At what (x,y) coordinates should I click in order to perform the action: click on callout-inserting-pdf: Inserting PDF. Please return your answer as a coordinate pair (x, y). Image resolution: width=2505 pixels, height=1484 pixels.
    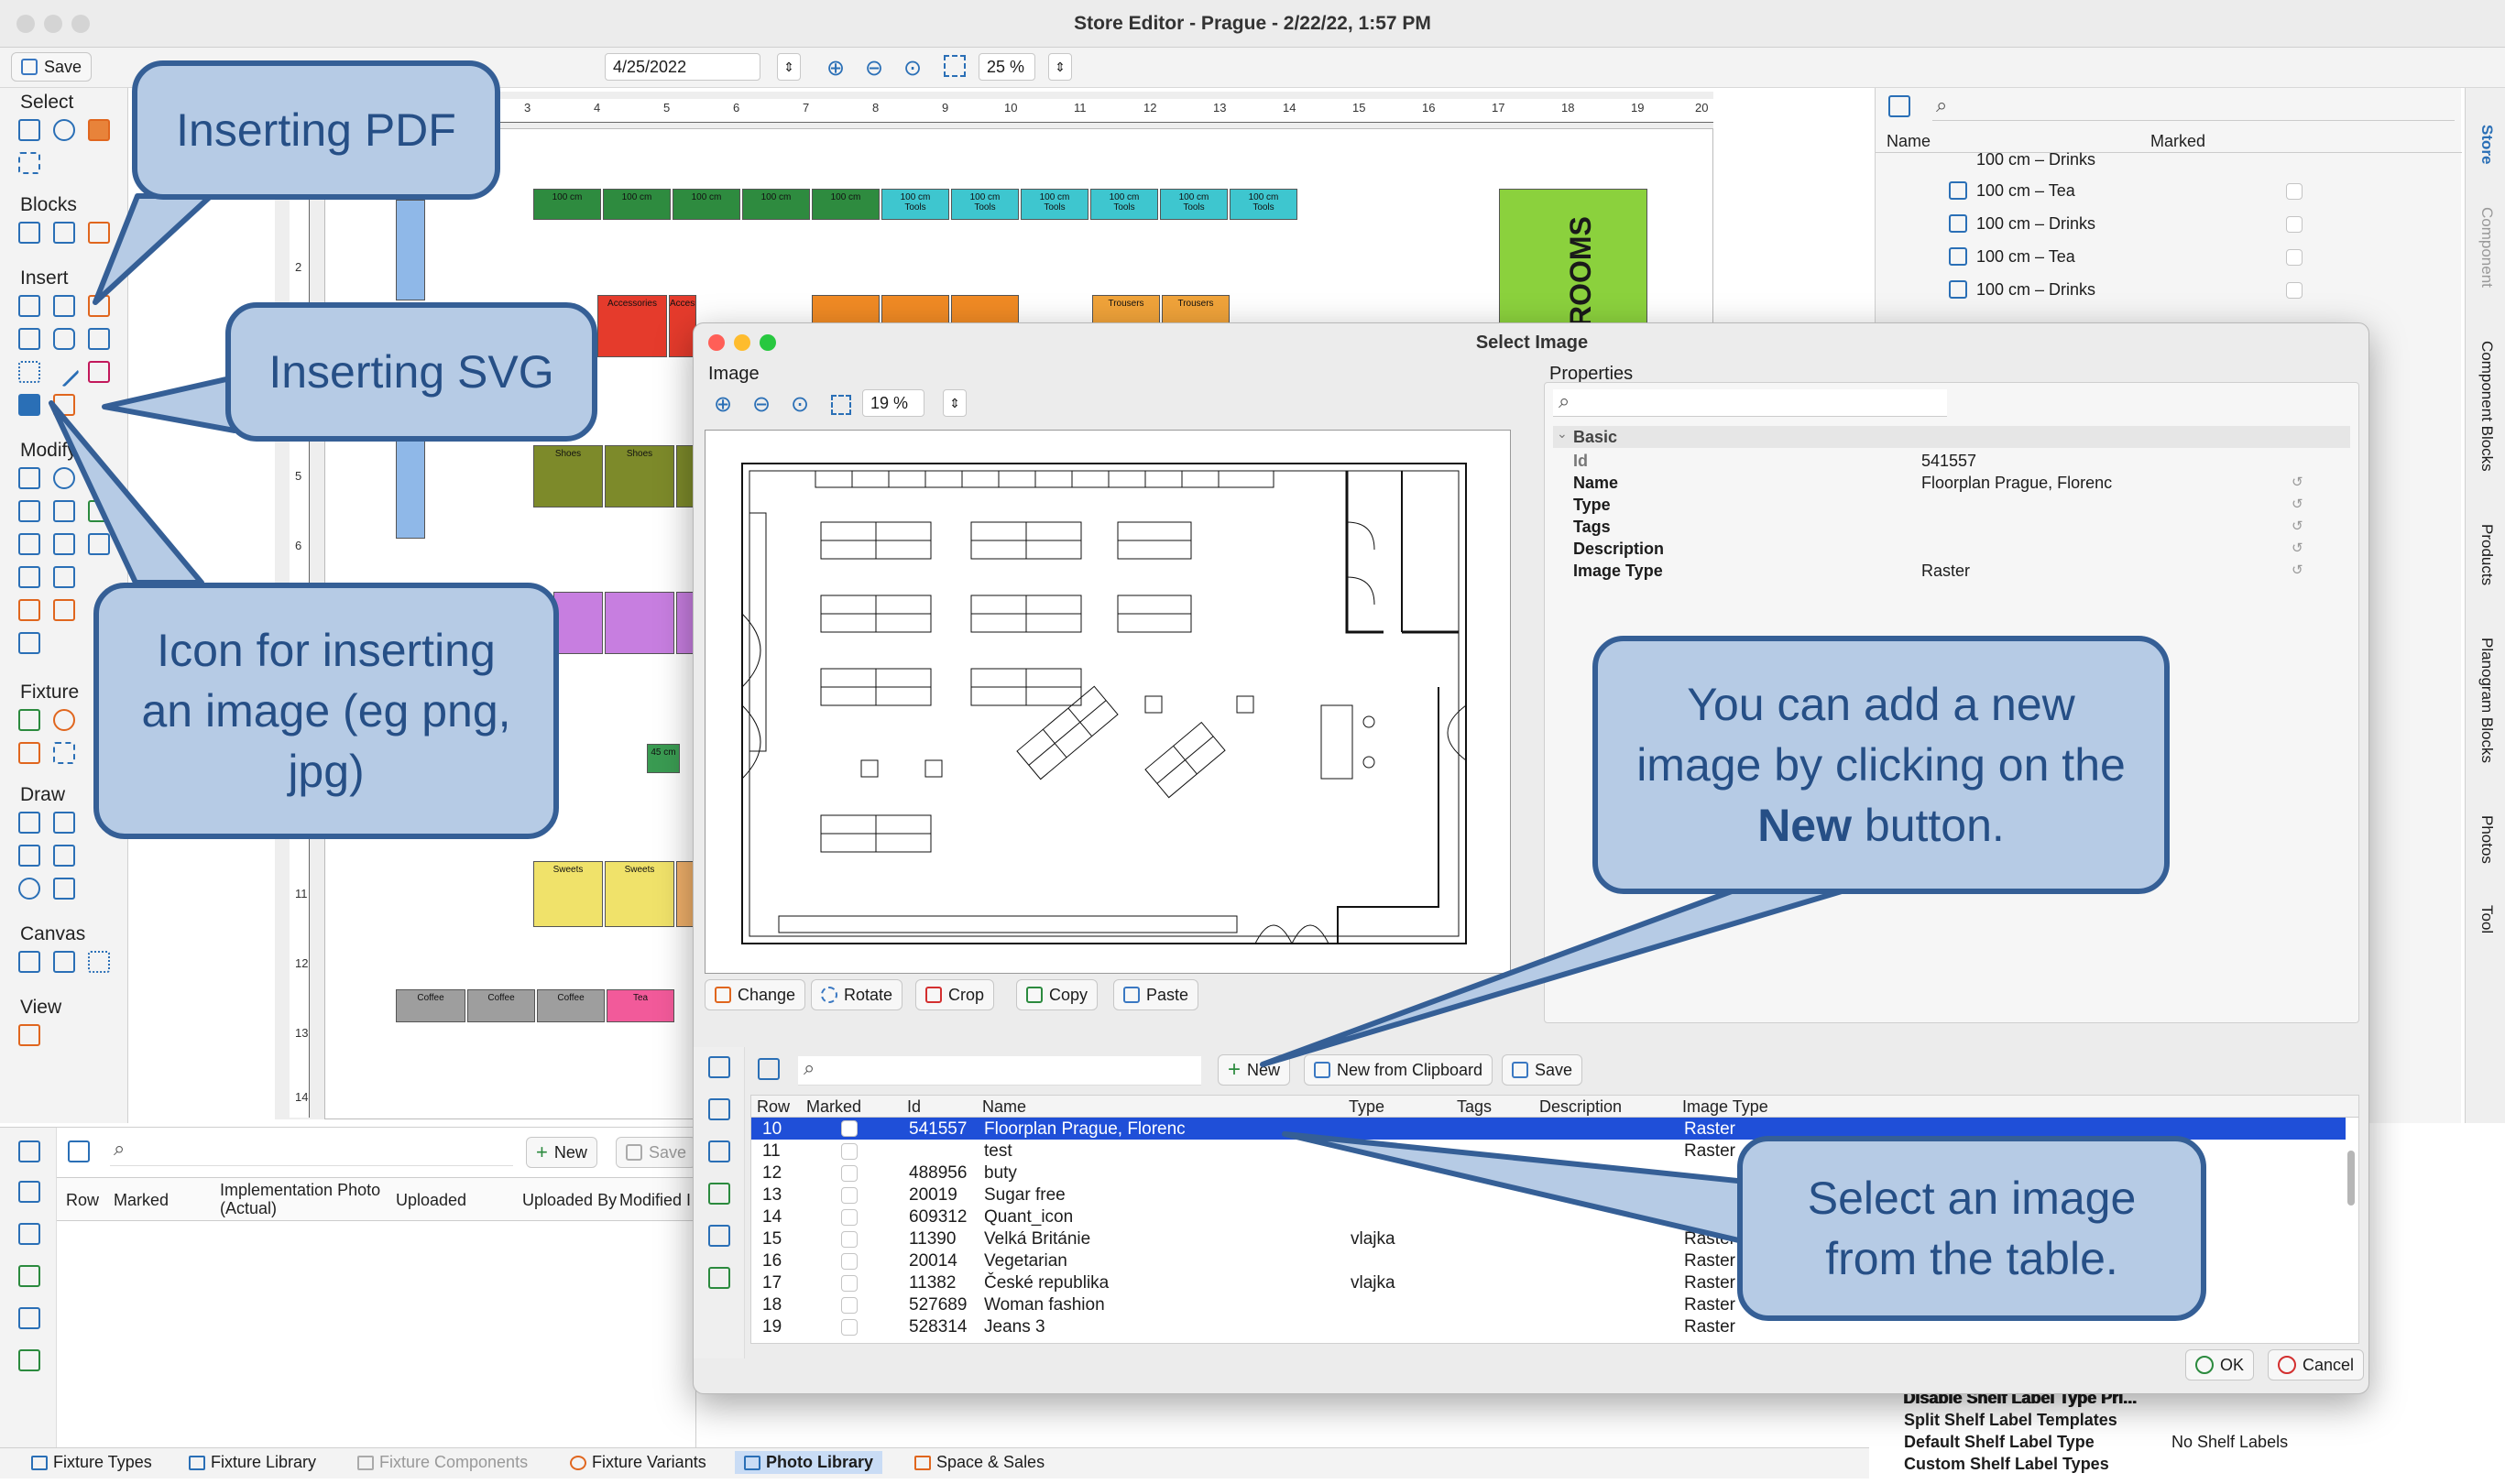
    Looking at the image, I should click on (316, 130).